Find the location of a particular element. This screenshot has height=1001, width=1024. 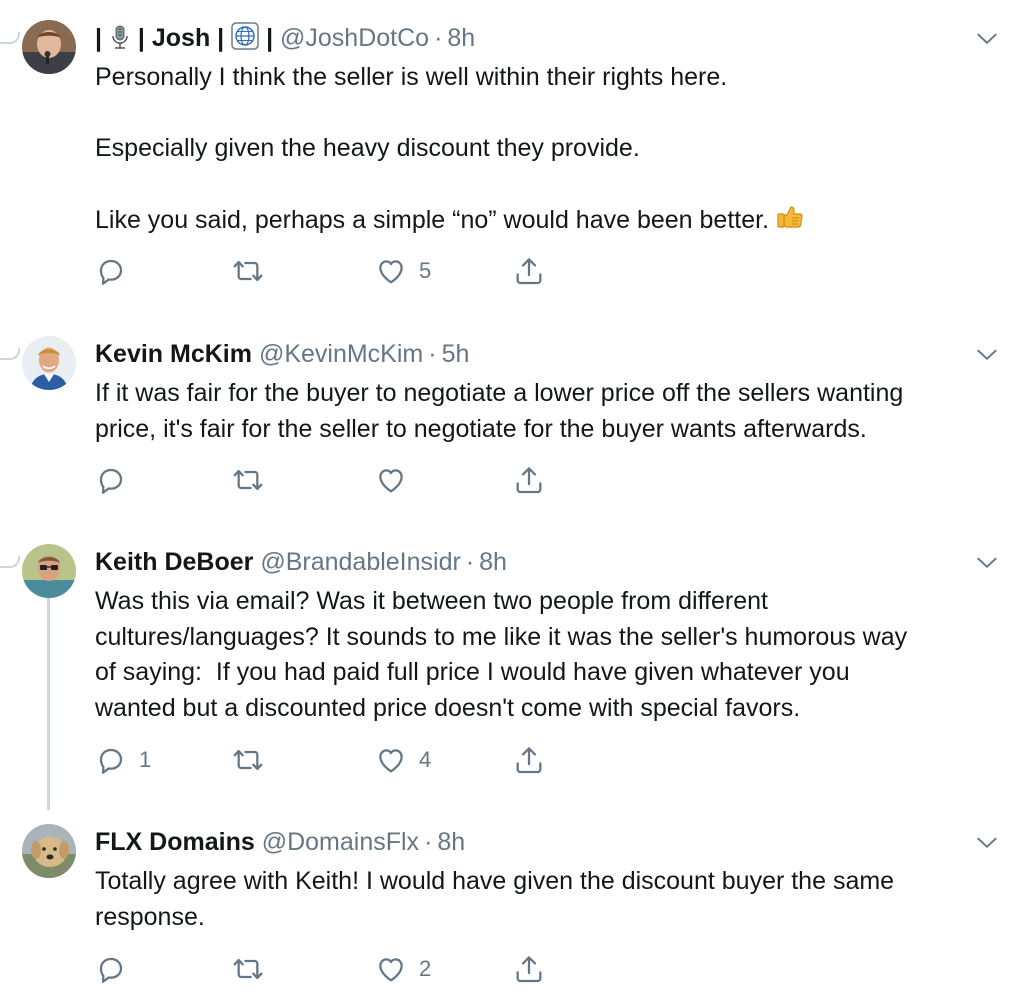

thumbs-up-icon is located at coordinates (790, 222).